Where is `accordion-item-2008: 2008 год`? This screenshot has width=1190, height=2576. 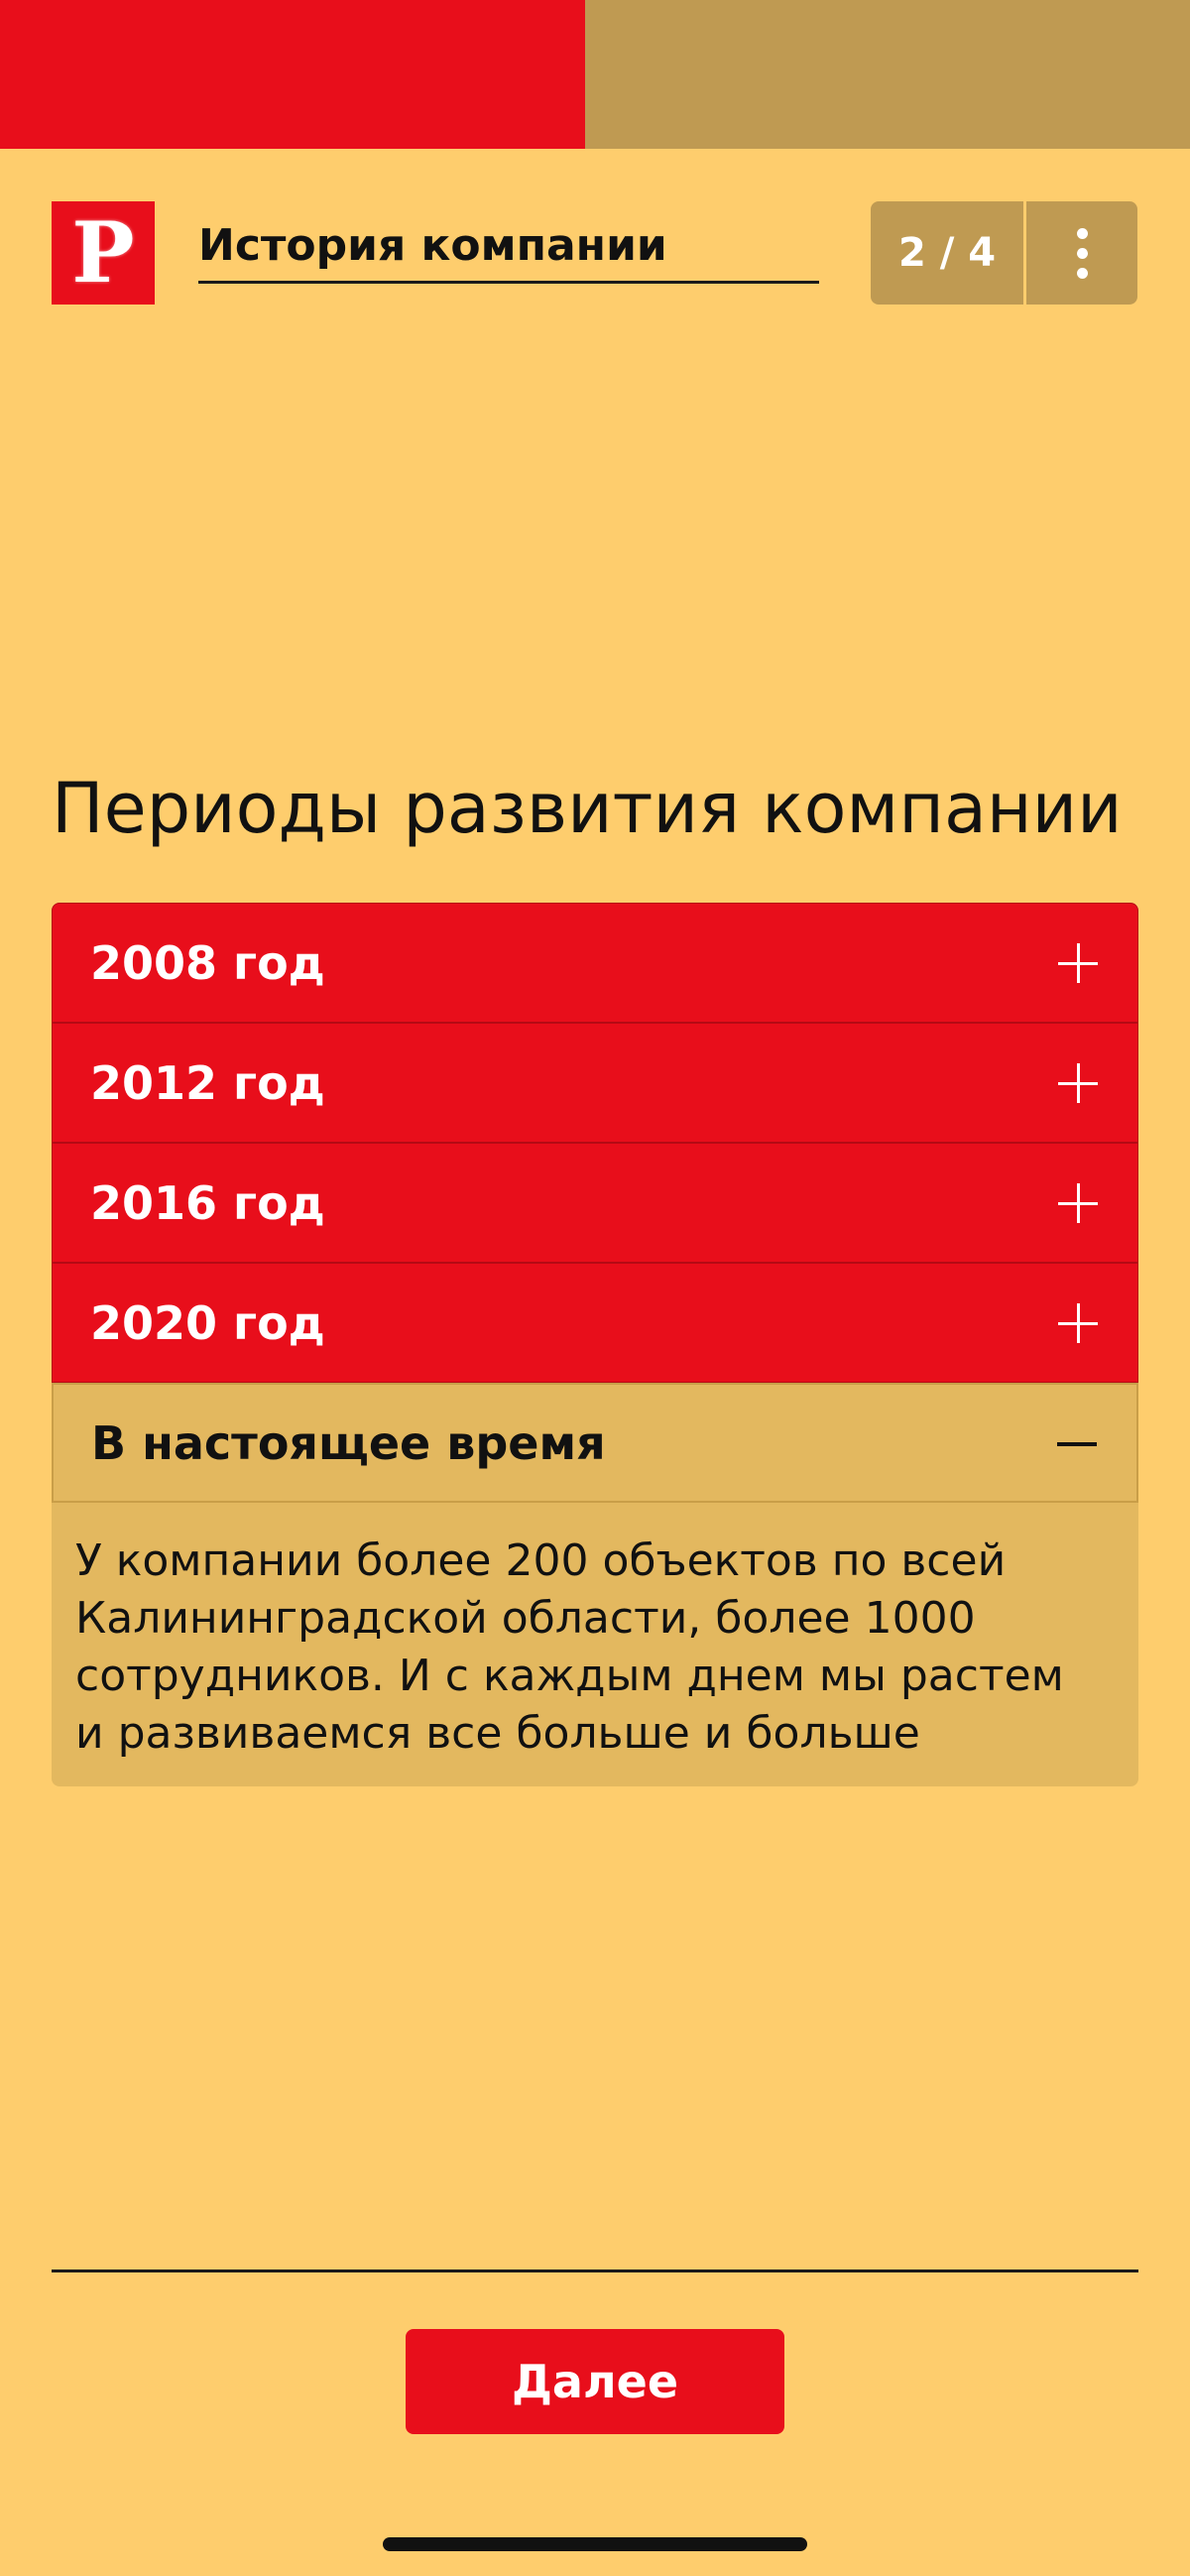 accordion-item-2008: 2008 год is located at coordinates (595, 963).